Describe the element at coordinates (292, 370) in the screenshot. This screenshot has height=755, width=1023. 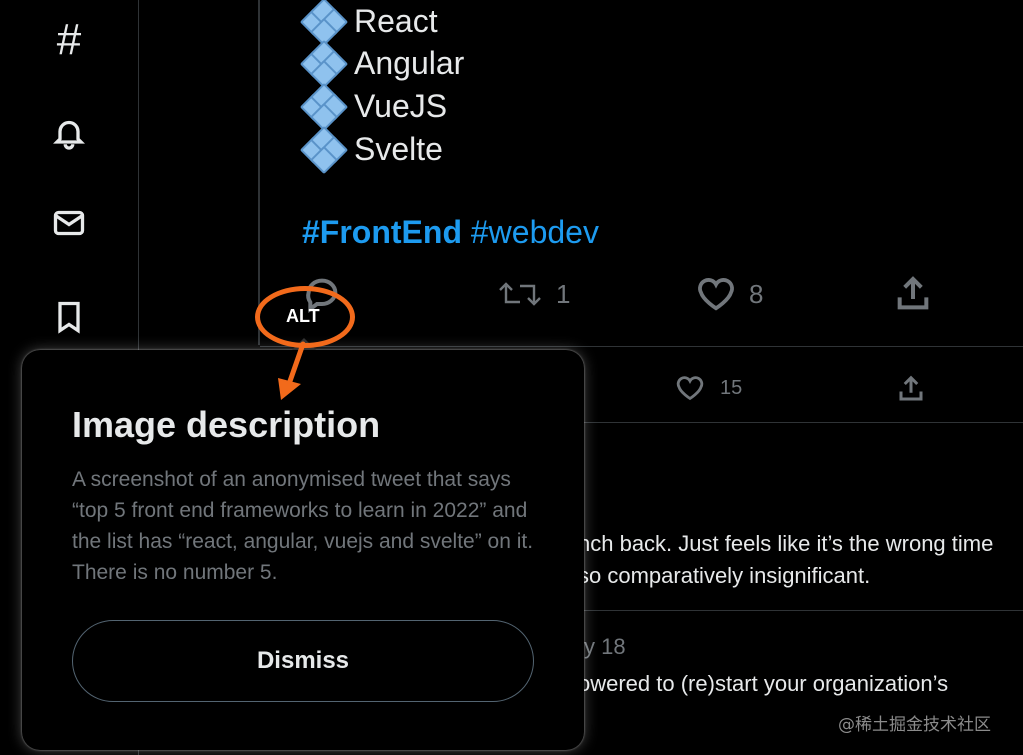
I see `annotation-arrow-icon` at that location.